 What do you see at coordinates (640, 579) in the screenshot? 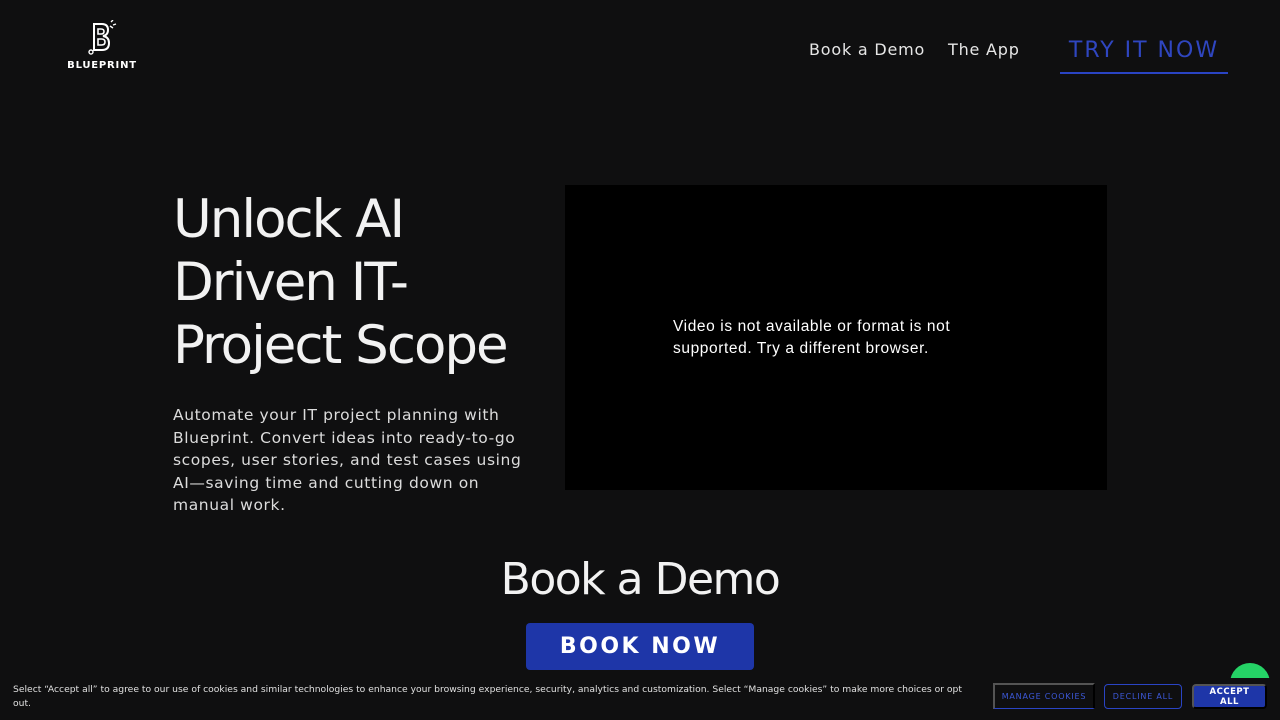
I see `book-demo-heading: Book a Demo` at bounding box center [640, 579].